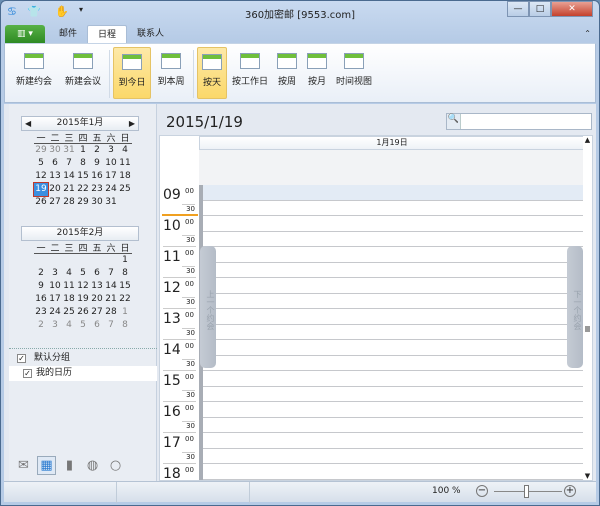 This screenshot has height=506, width=600. Describe the element at coordinates (69, 465) in the screenshot. I see `contacts-icon: ▮` at that location.